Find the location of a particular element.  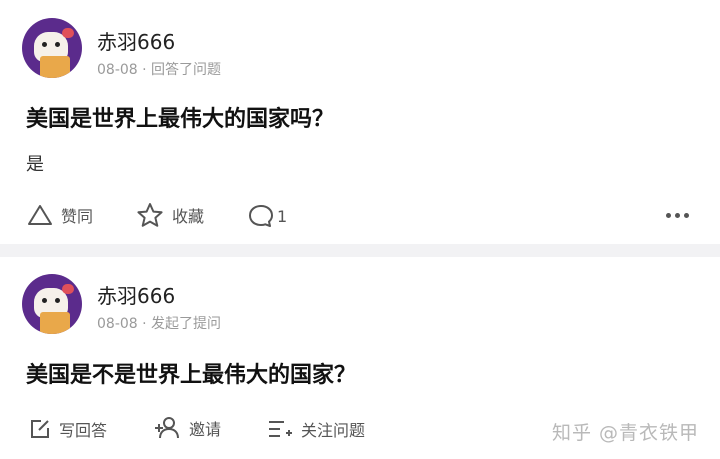

comment-icon is located at coordinates (261, 216).